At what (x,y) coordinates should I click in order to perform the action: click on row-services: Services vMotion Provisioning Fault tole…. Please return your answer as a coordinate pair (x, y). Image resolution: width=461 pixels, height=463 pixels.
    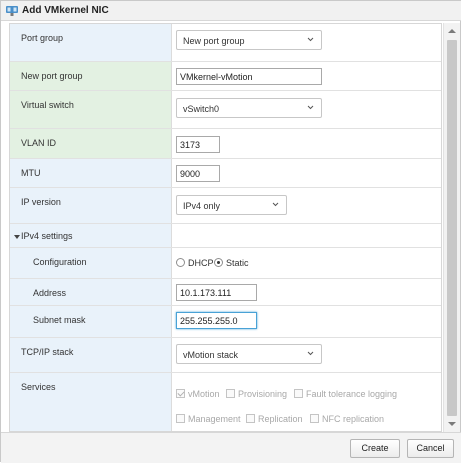
    Looking at the image, I should click on (225, 402).